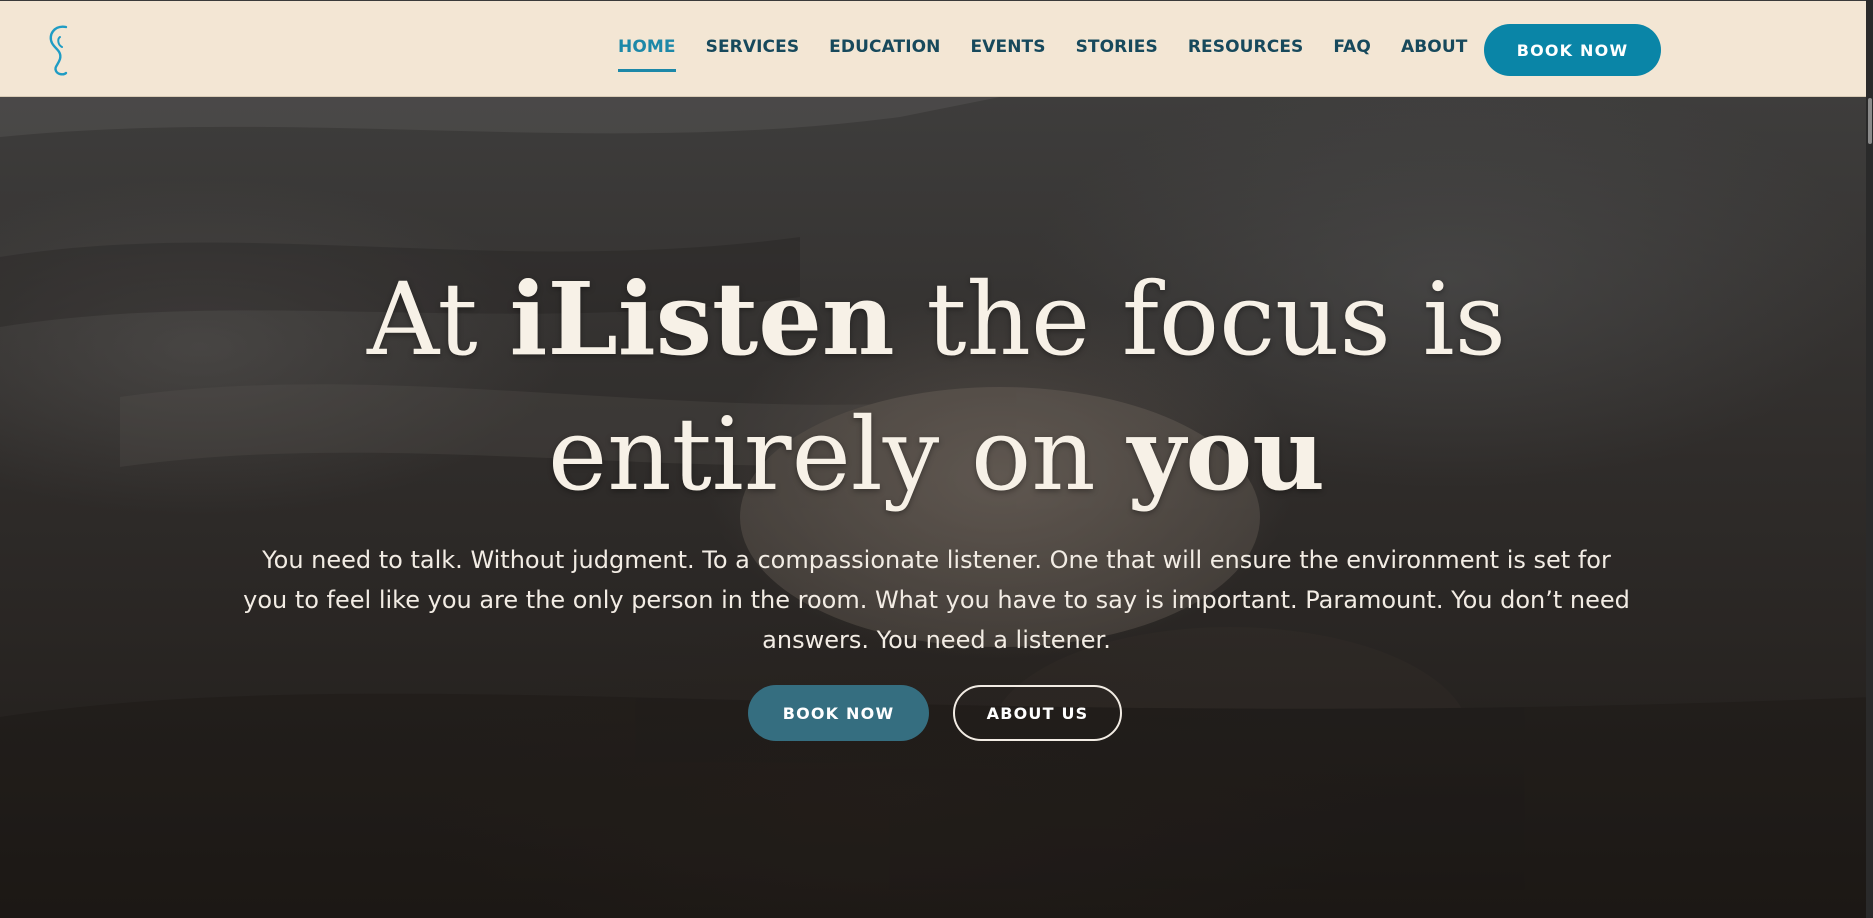 This screenshot has width=1873, height=918. What do you see at coordinates (753, 53) in the screenshot?
I see `nav-services: SERVICES` at bounding box center [753, 53].